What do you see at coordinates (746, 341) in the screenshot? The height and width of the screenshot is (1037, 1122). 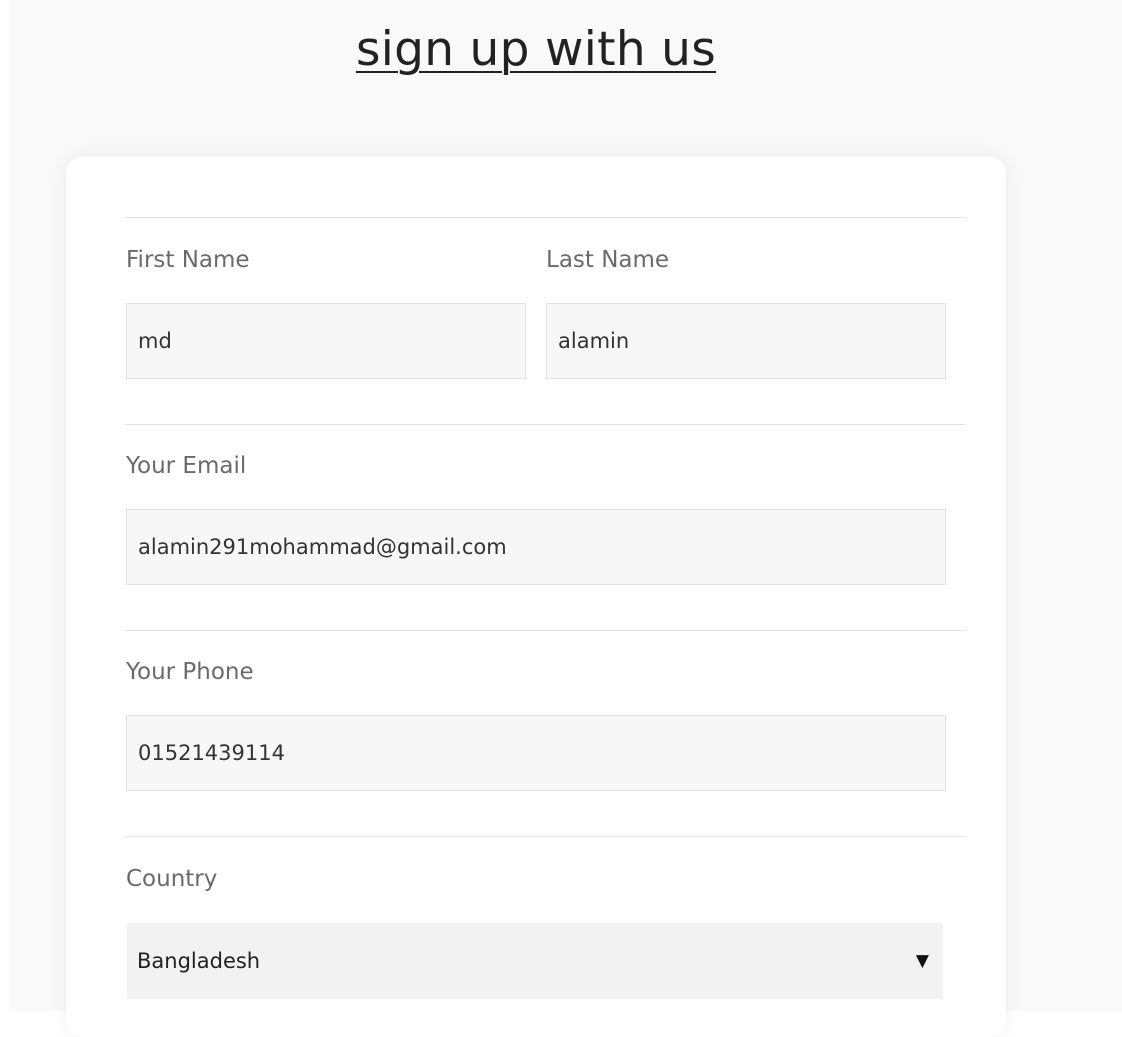 I see `last-name-input` at bounding box center [746, 341].